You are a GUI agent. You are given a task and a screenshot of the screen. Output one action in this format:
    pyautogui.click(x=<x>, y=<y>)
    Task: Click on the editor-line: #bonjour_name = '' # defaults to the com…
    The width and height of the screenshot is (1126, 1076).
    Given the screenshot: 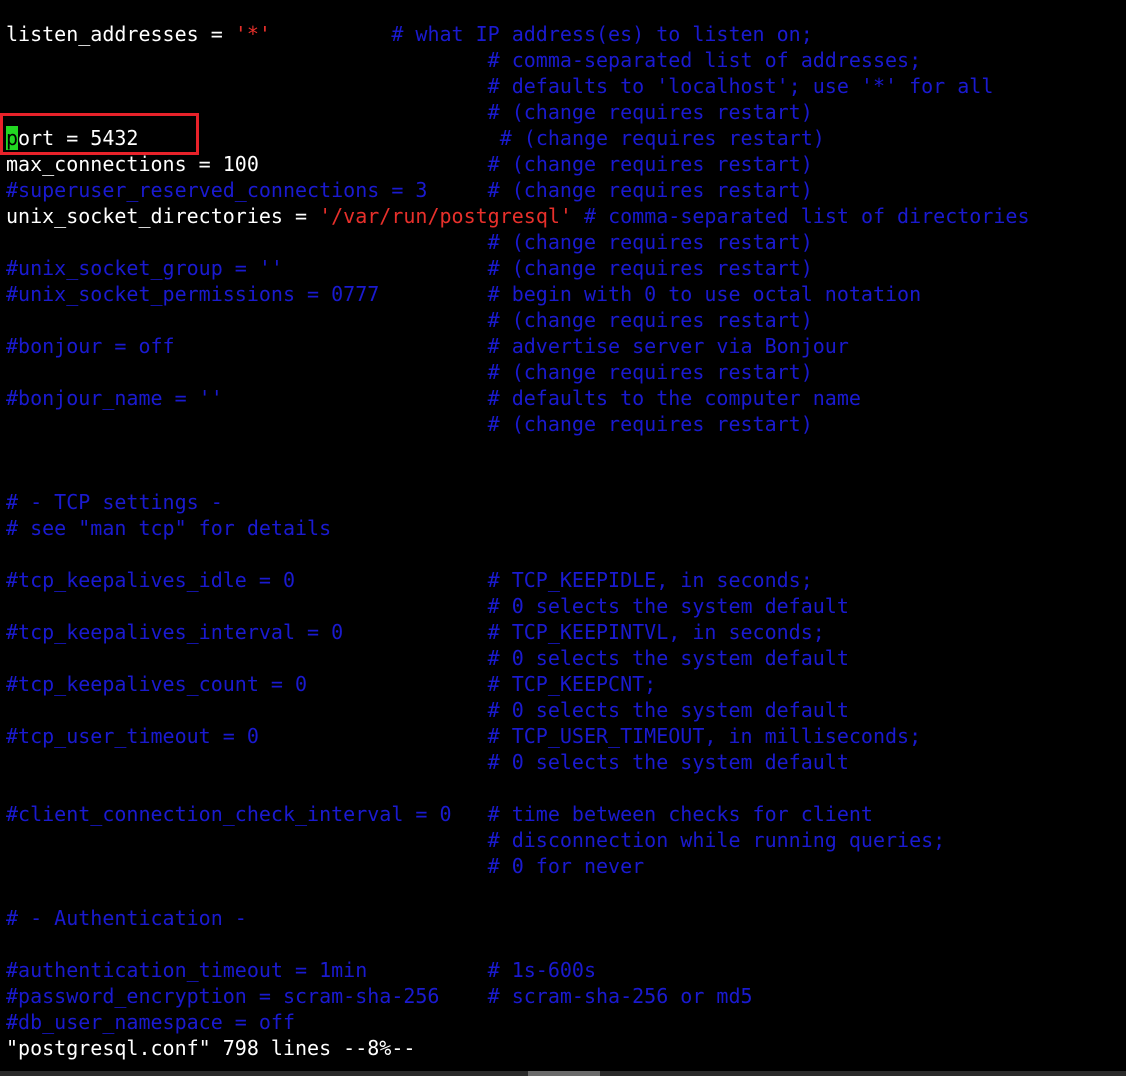 What is the action you would take?
    pyautogui.click(x=518, y=398)
    